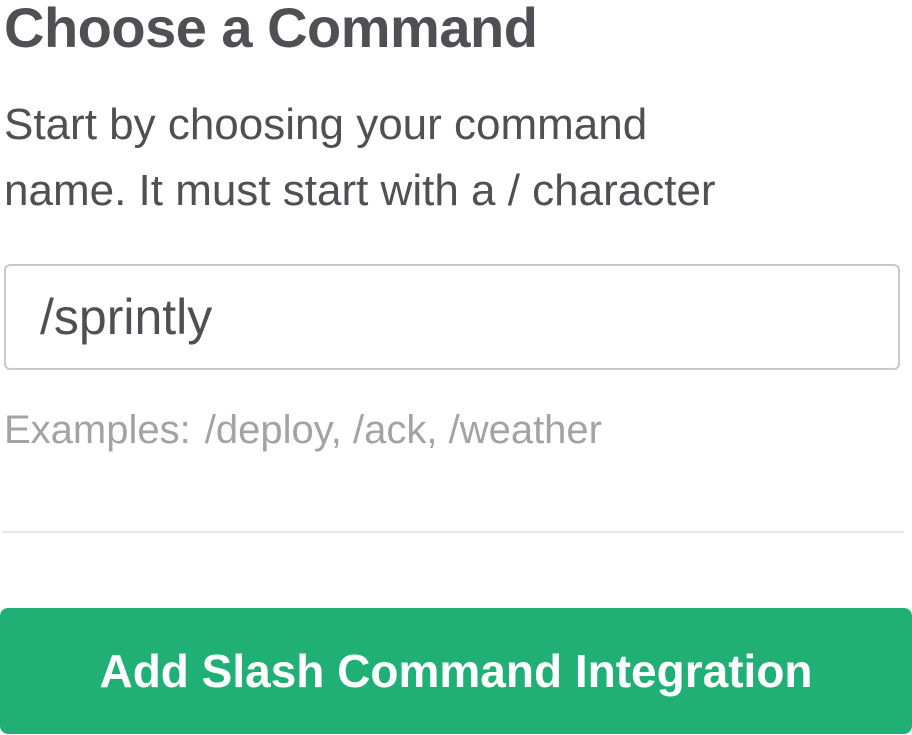 This screenshot has height=735, width=912. What do you see at coordinates (97, 430) in the screenshot?
I see `examples-label: Examples:` at bounding box center [97, 430].